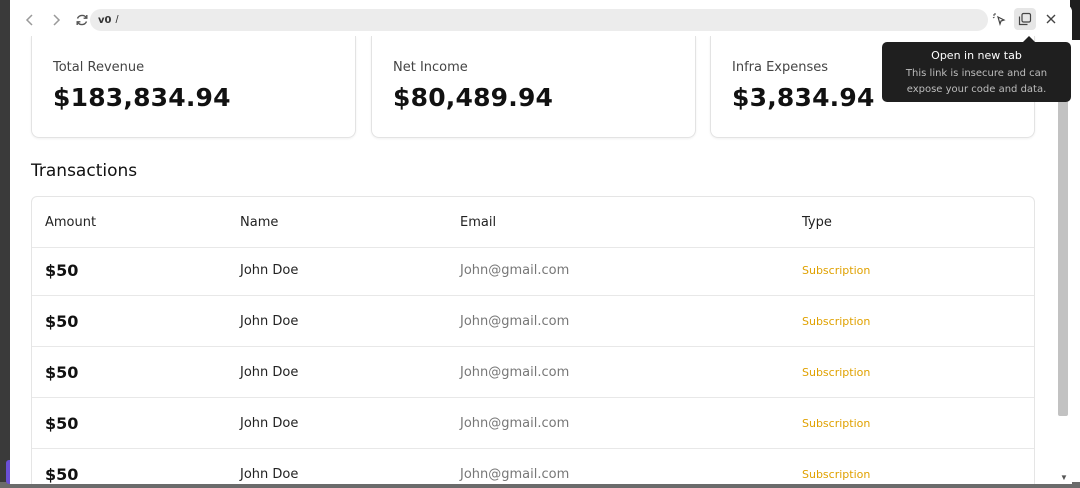 This screenshot has width=1080, height=488. What do you see at coordinates (1051, 19) in the screenshot?
I see `close-icon` at bounding box center [1051, 19].